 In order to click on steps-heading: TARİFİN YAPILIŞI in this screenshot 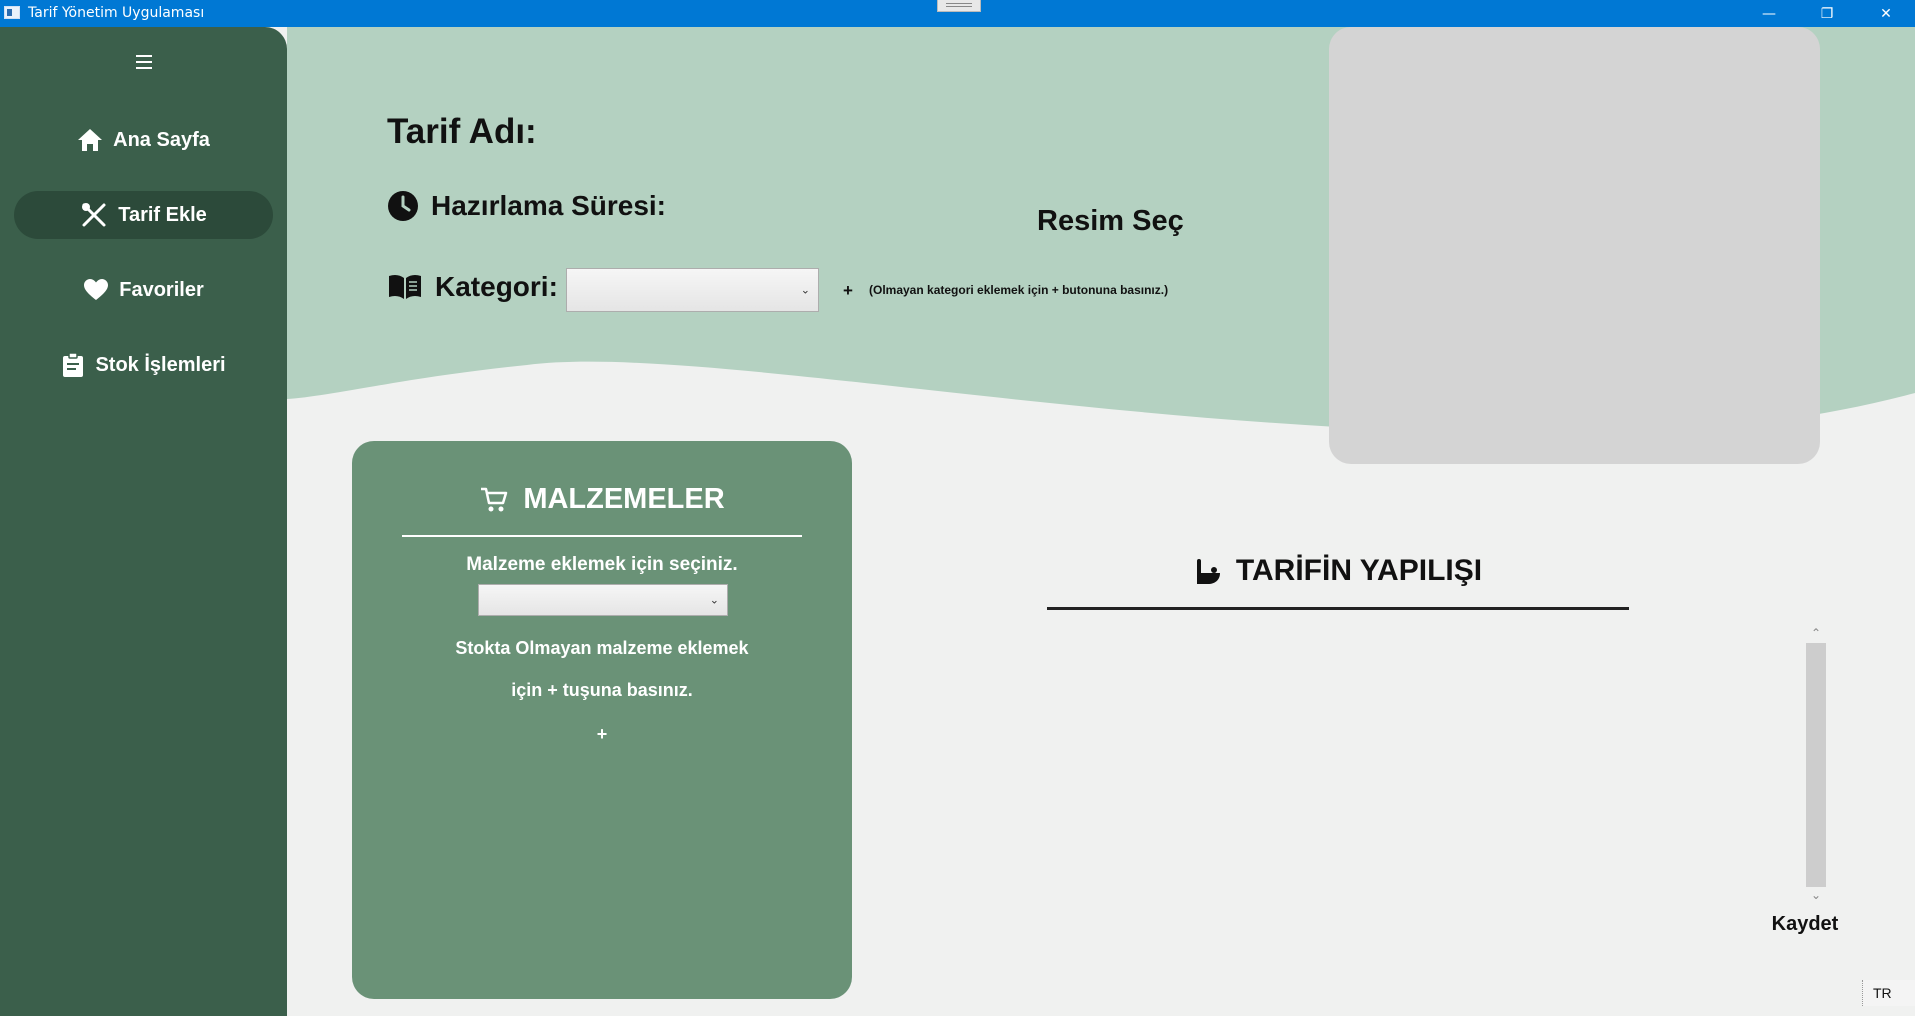, I will do `click(1338, 571)`.